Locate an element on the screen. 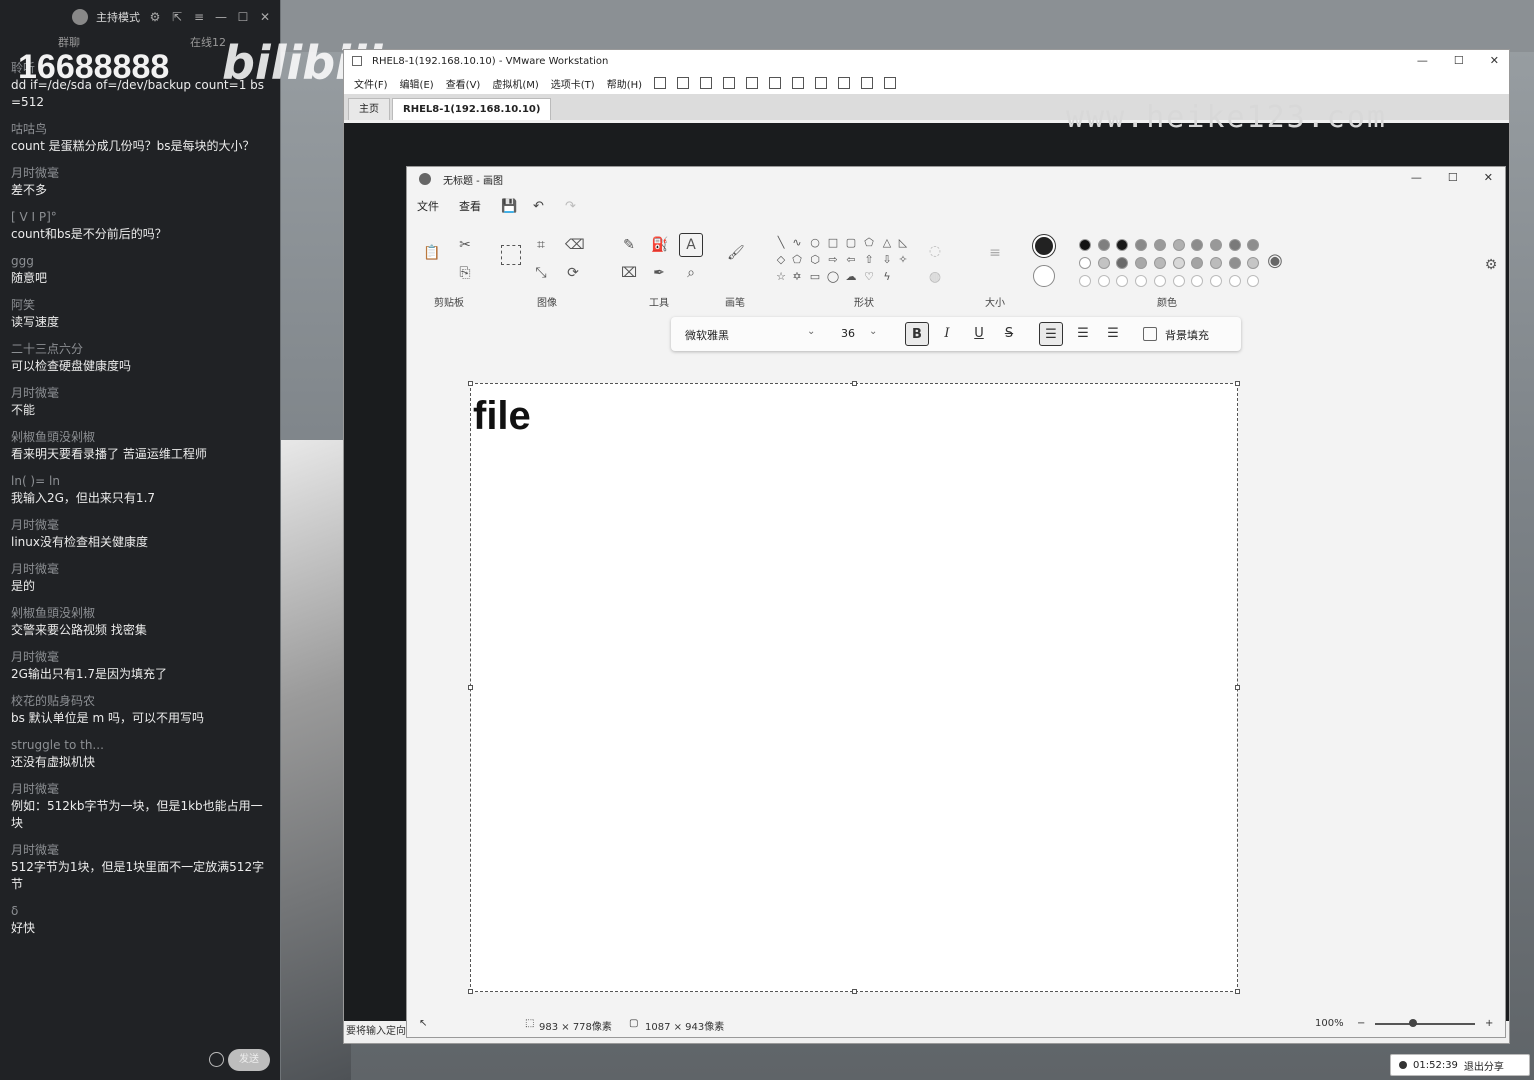 This screenshot has width=1534, height=1080. emoji-icon is located at coordinates (216, 1059).